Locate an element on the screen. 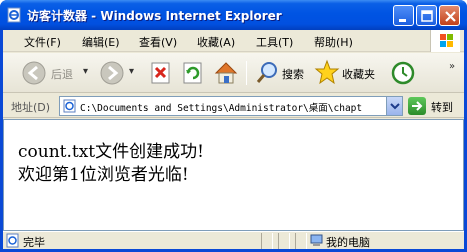 The width and height of the screenshot is (467, 252). chevron-down-icon is located at coordinates (395, 106).